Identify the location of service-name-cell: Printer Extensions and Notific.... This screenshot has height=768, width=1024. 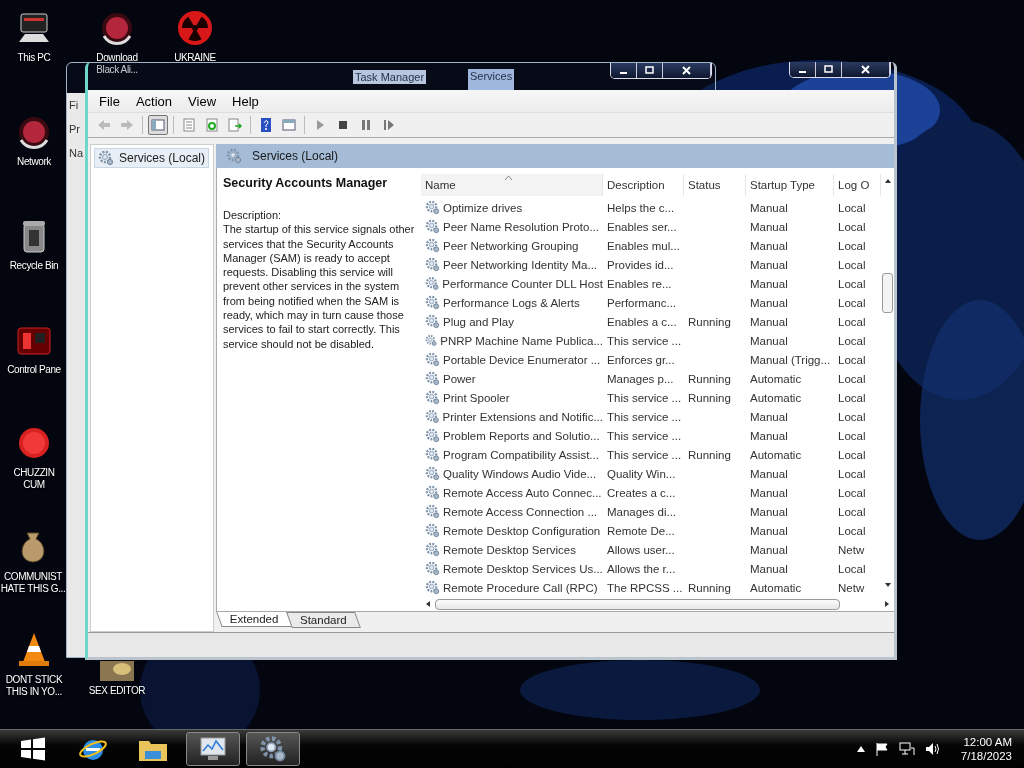
(512, 416).